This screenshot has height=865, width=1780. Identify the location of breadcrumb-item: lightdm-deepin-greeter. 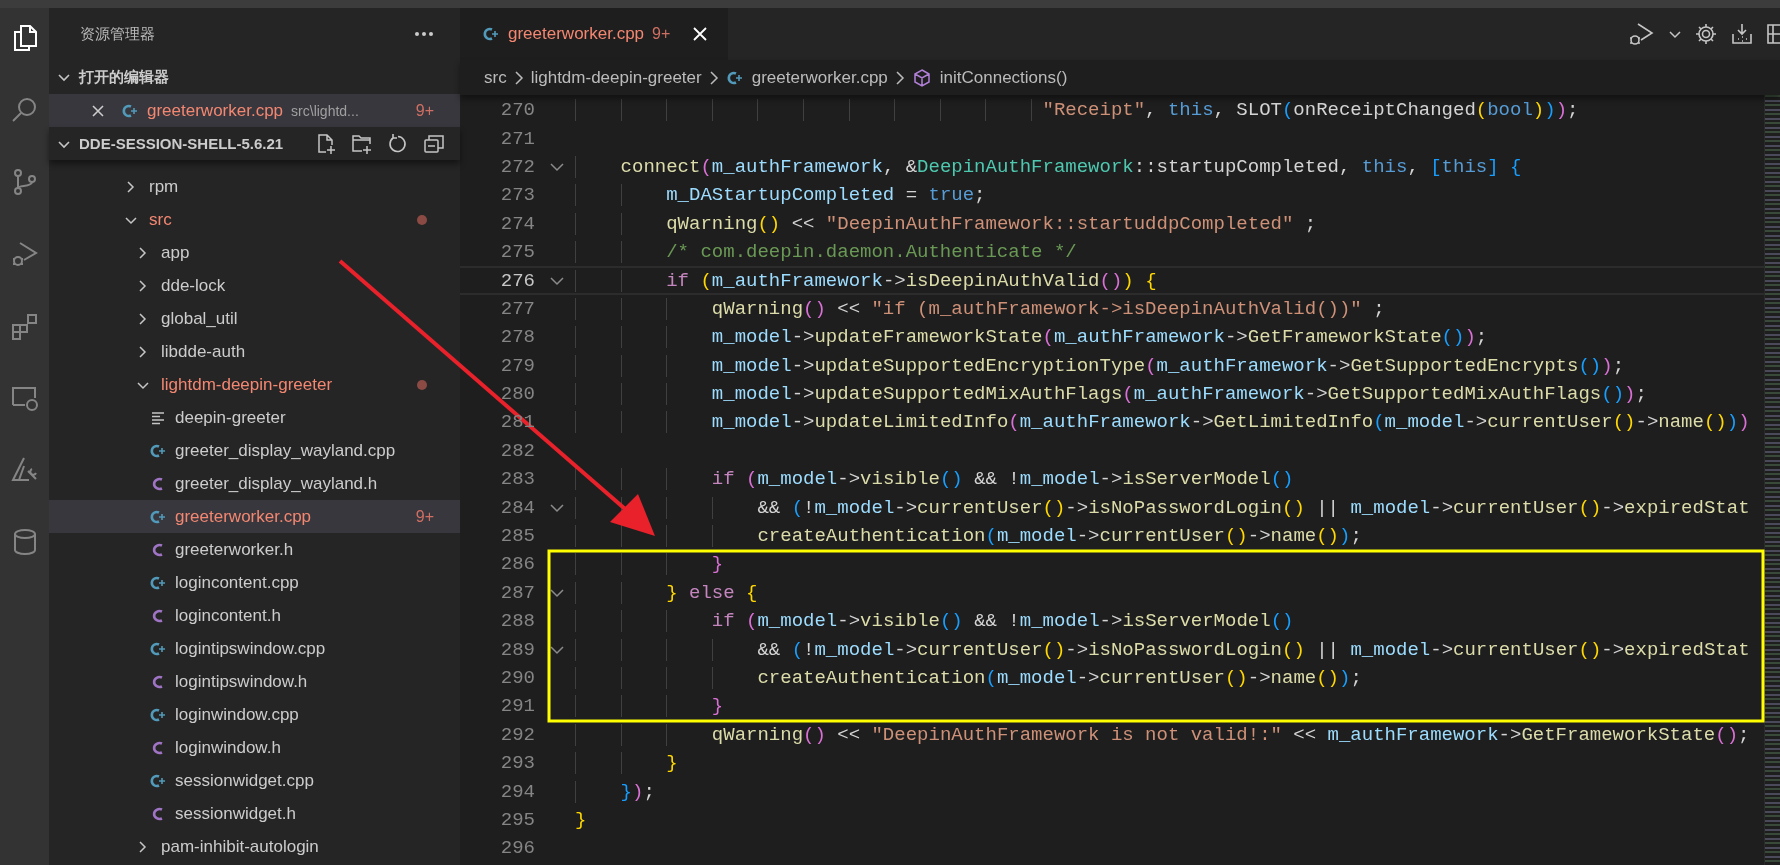
(616, 77).